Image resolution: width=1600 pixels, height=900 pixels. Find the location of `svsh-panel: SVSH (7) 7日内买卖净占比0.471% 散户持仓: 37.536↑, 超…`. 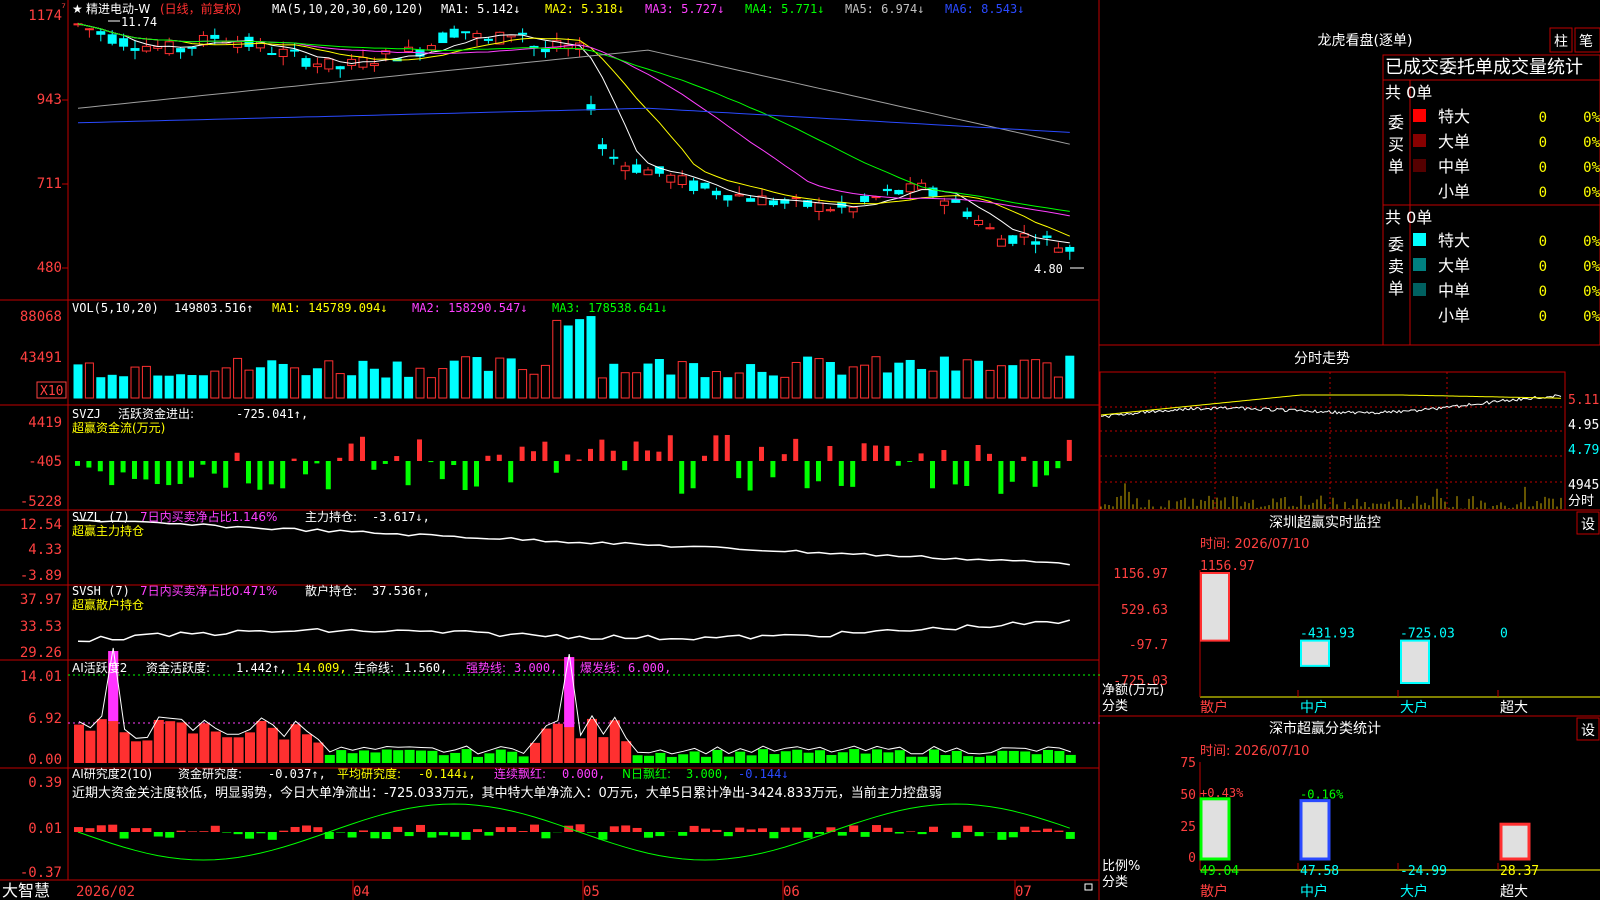

svsh-panel: SVSH (7) 7日内买卖净占比0.471% 散户持仓: 37.536↑, 超… is located at coordinates (545, 622).